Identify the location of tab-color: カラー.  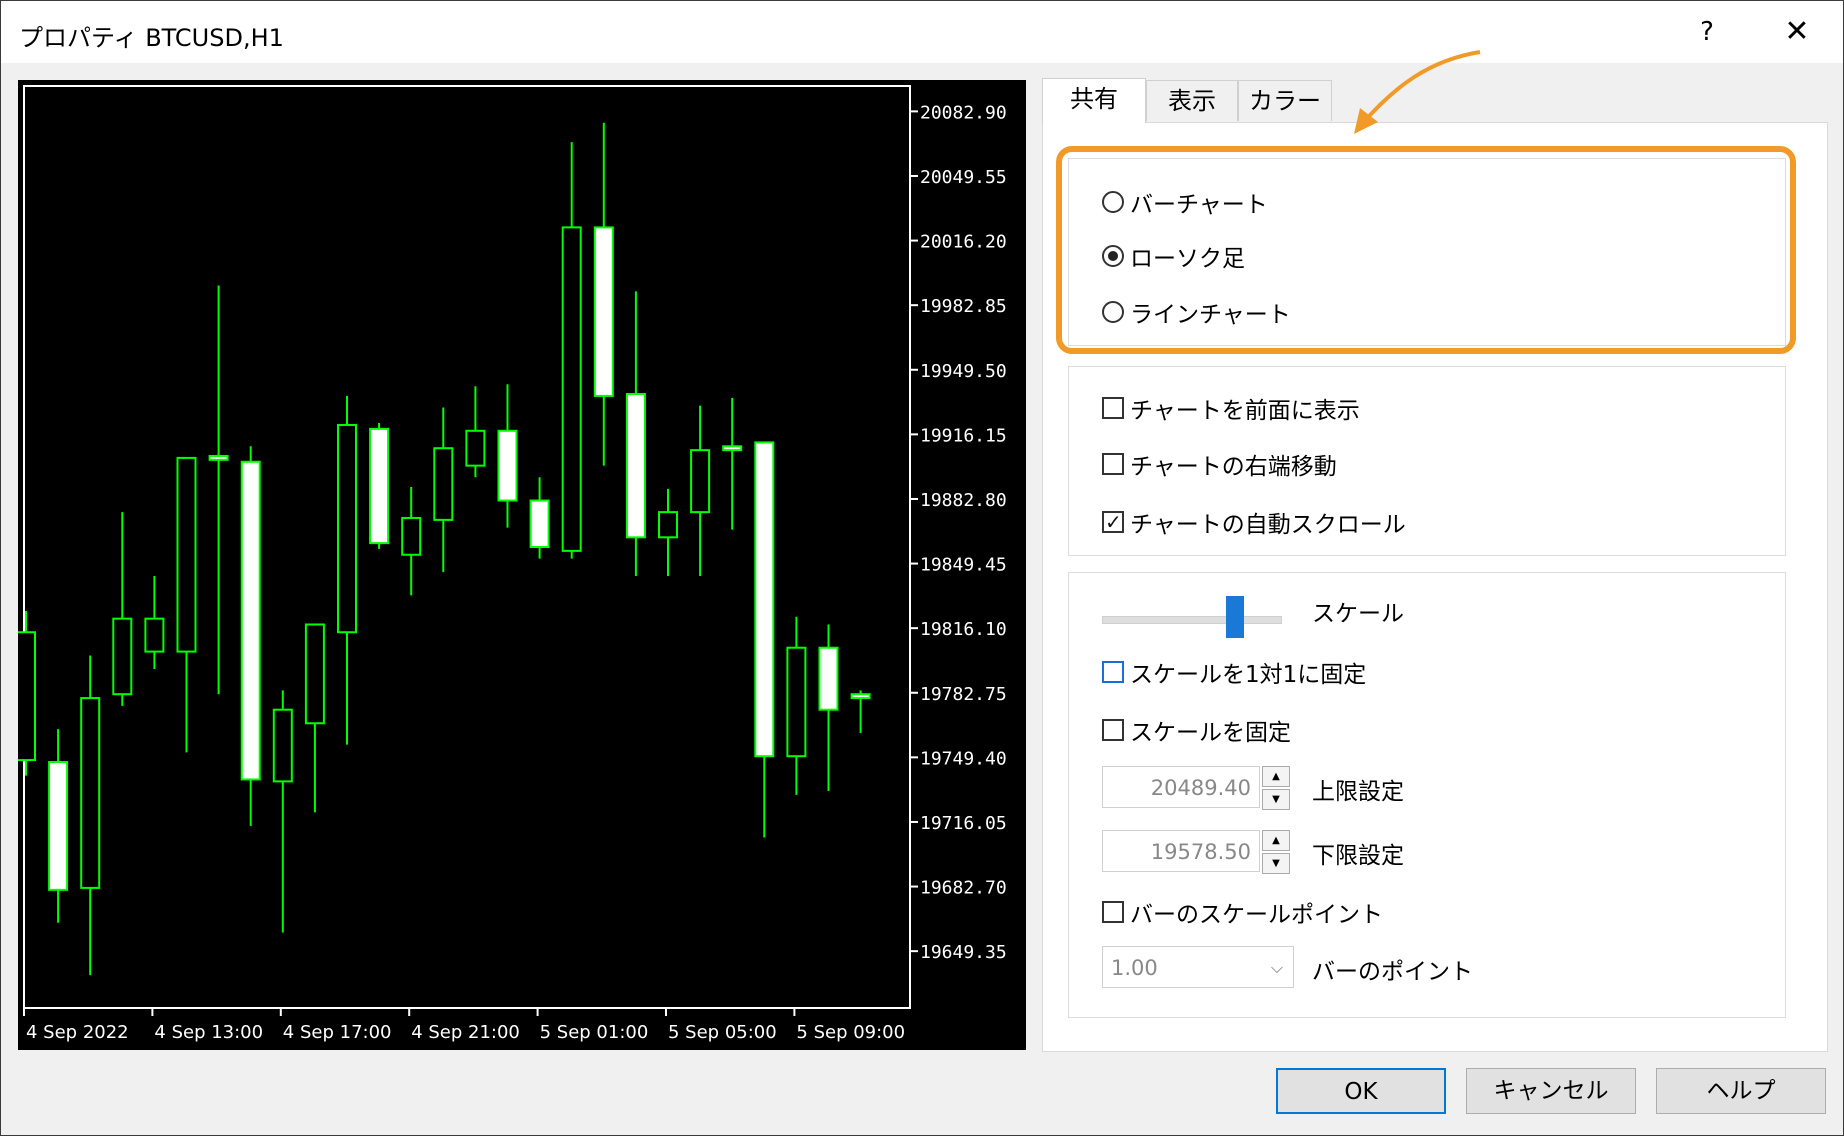
(1285, 100).